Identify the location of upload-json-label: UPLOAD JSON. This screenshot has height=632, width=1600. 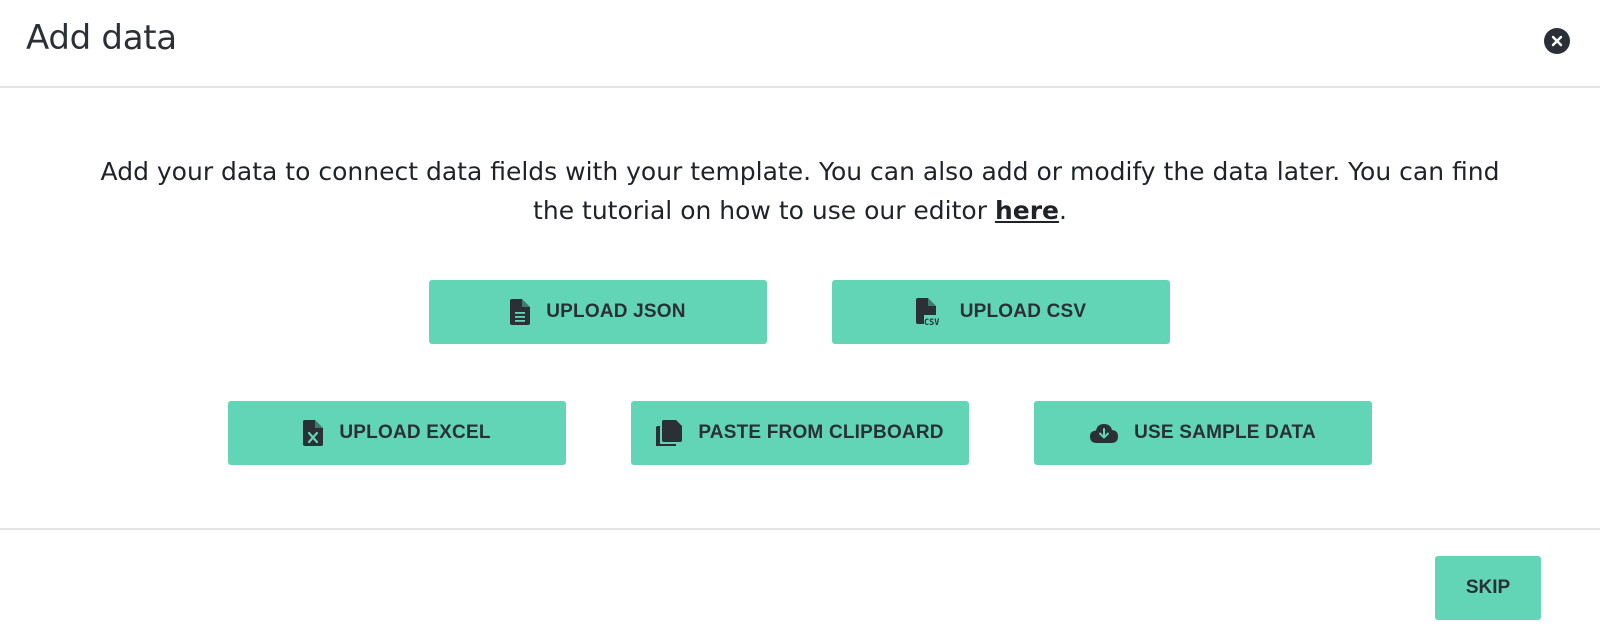
(616, 311).